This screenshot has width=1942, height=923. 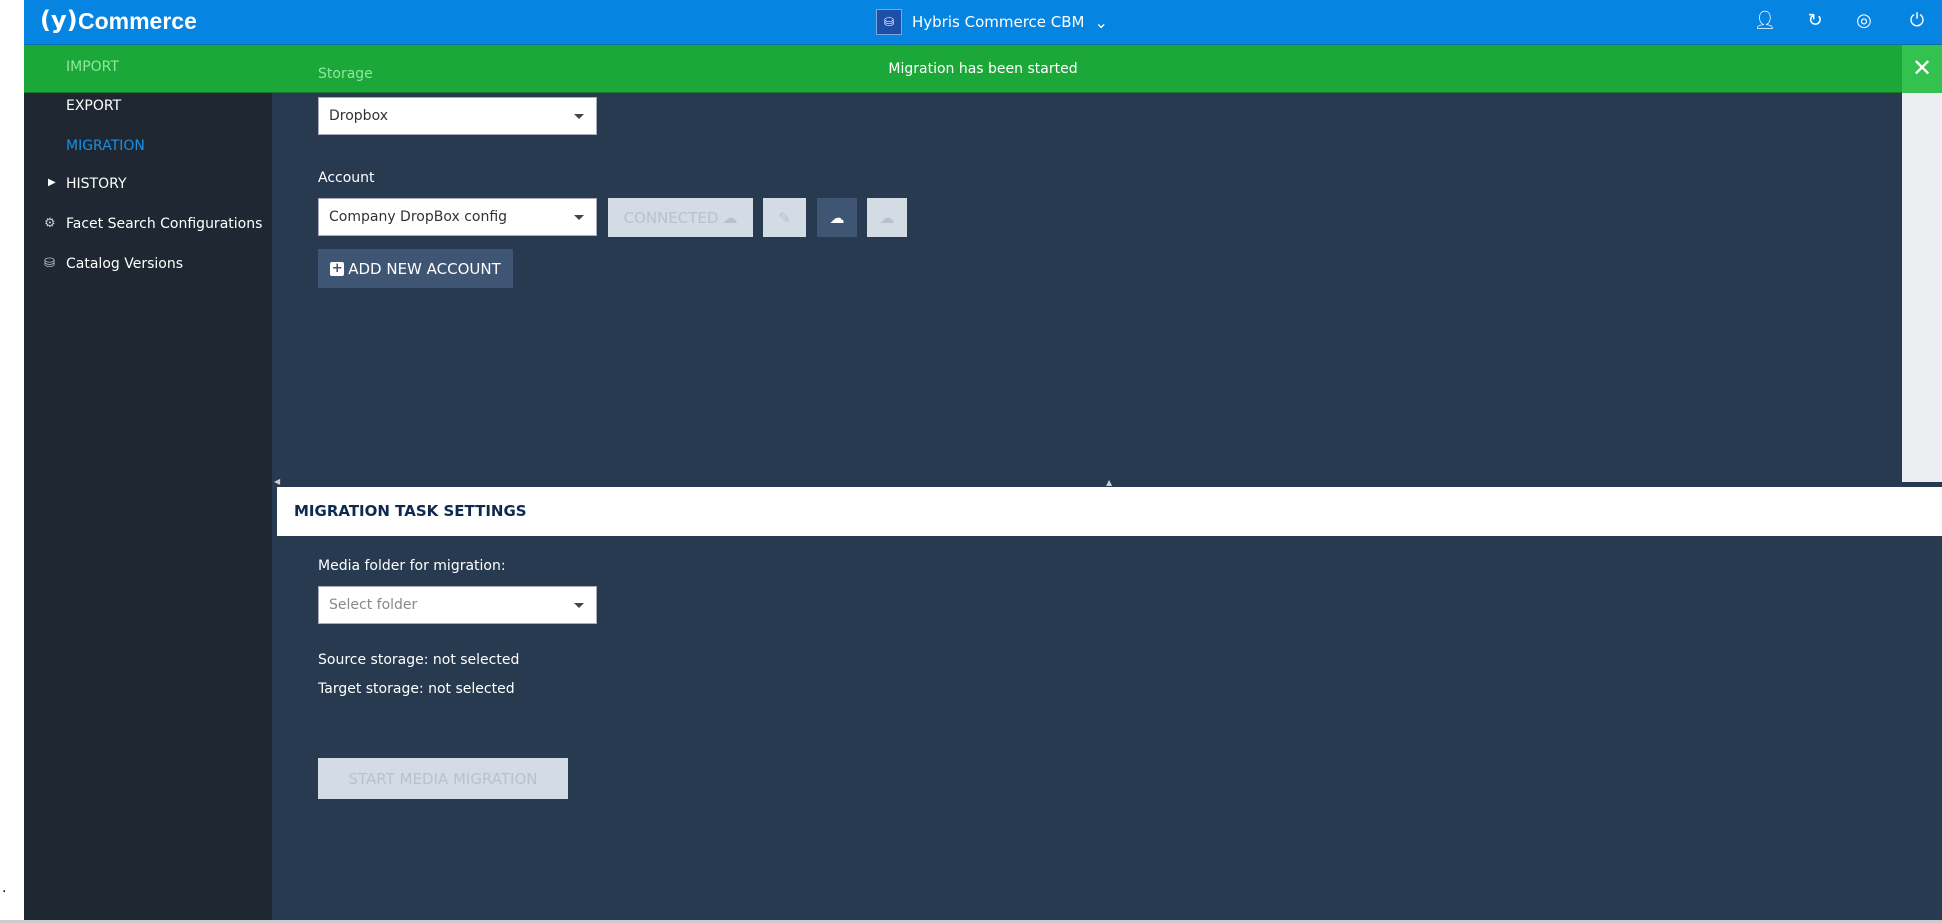 I want to click on plus-icon: +, so click(x=337, y=268).